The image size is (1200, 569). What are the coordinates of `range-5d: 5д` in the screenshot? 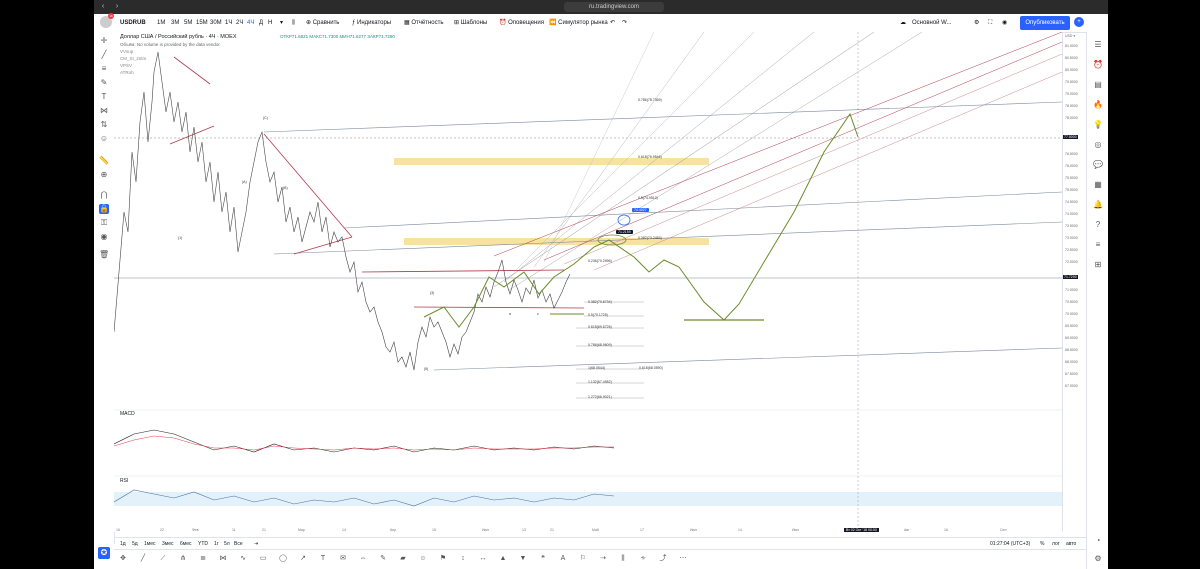 It's located at (135, 544).